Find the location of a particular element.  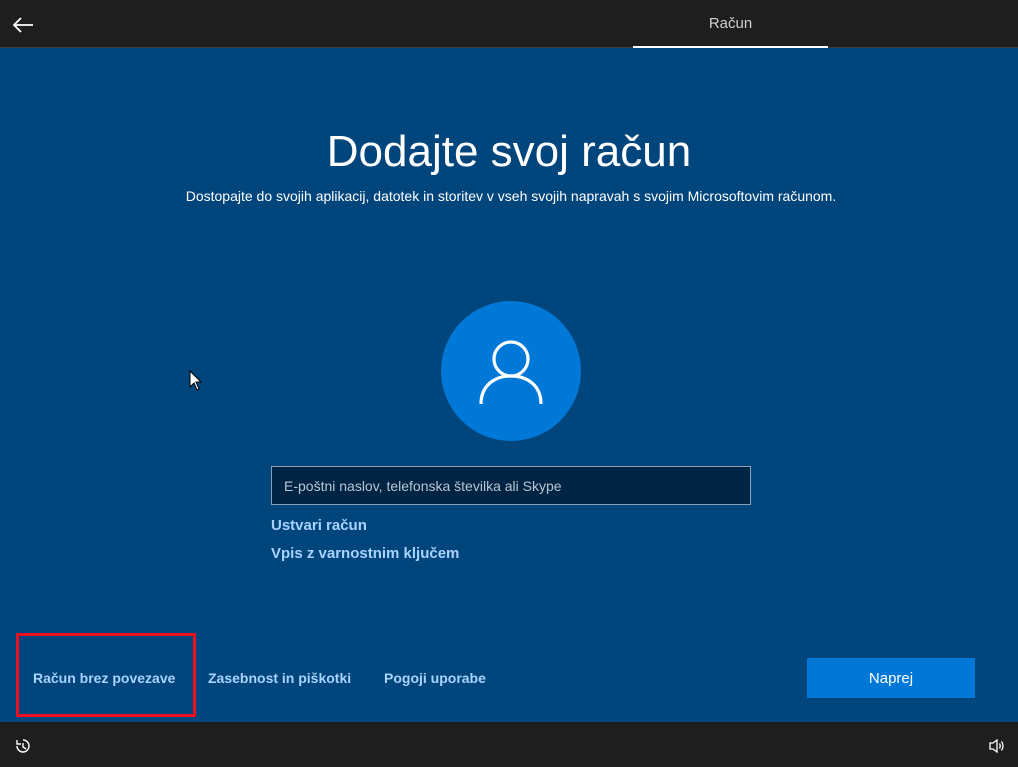

volume-icon is located at coordinates (996, 746).